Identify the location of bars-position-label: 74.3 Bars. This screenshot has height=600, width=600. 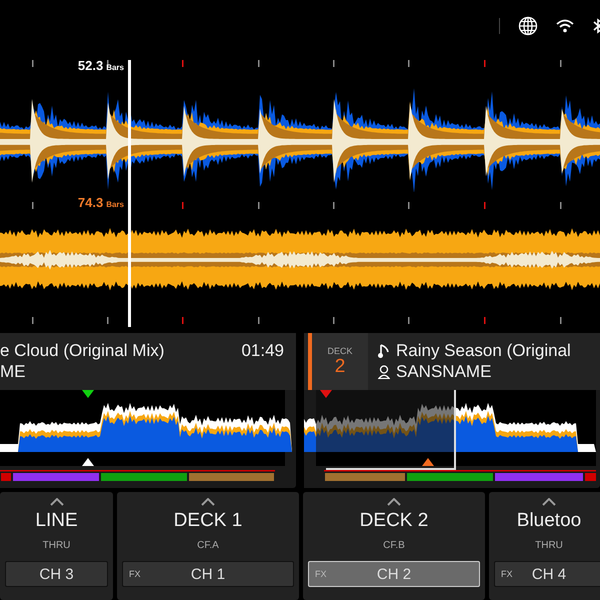
(101, 202).